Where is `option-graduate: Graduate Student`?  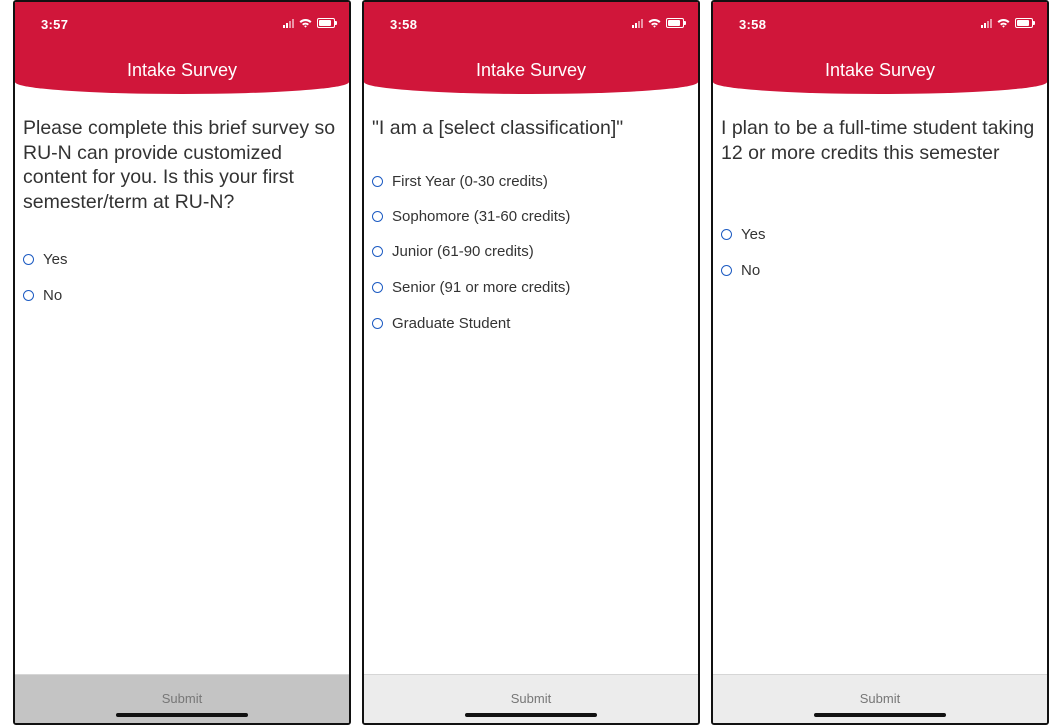 option-graduate: Graduate Student is located at coordinates (441, 323).